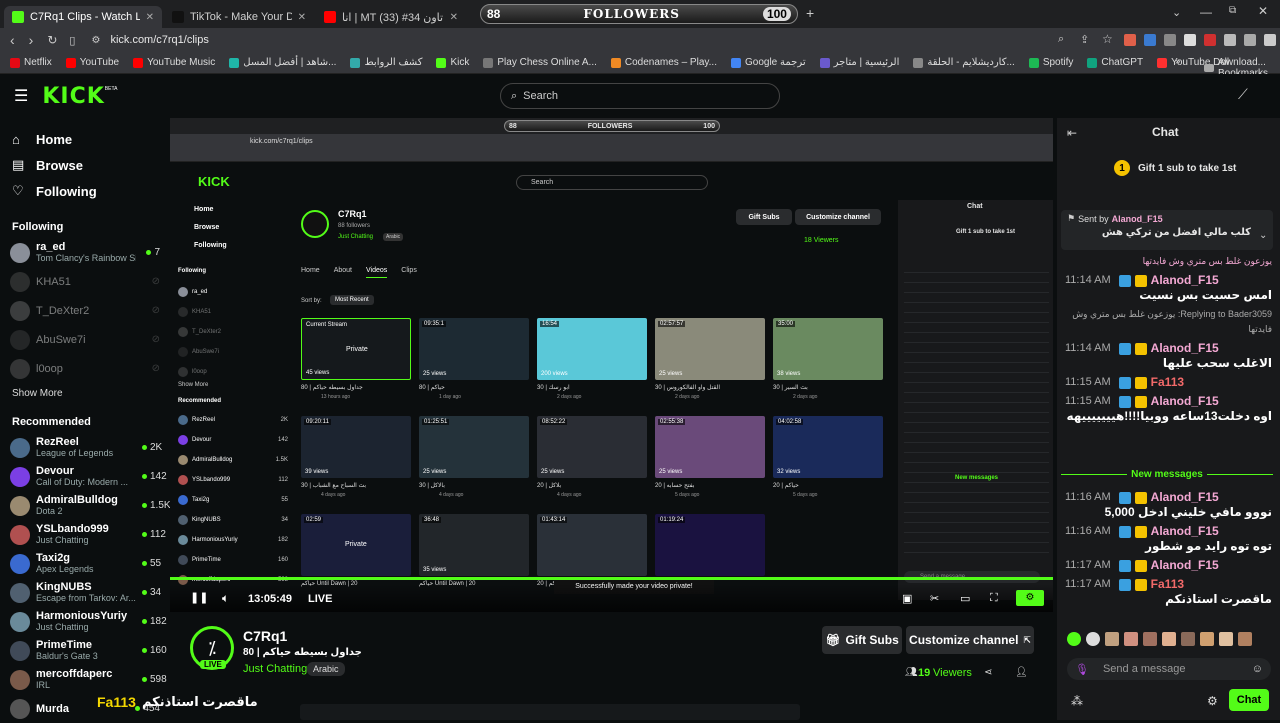 This screenshot has width=1280, height=723. Describe the element at coordinates (72, 40) in the screenshot. I see `bookmark-page-icon: ▯` at that location.